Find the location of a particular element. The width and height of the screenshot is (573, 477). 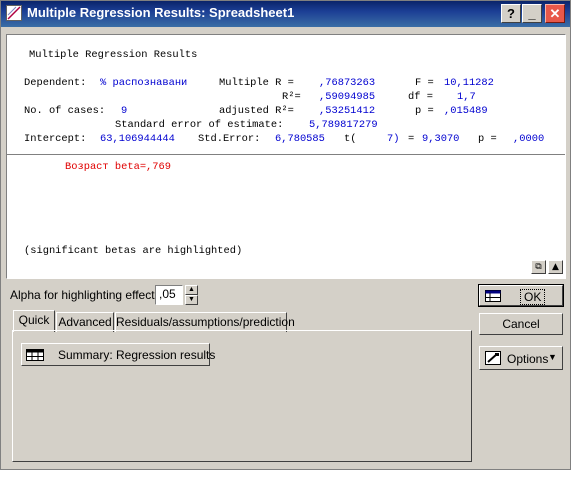

tab-quick: Quick is located at coordinates (34, 321).